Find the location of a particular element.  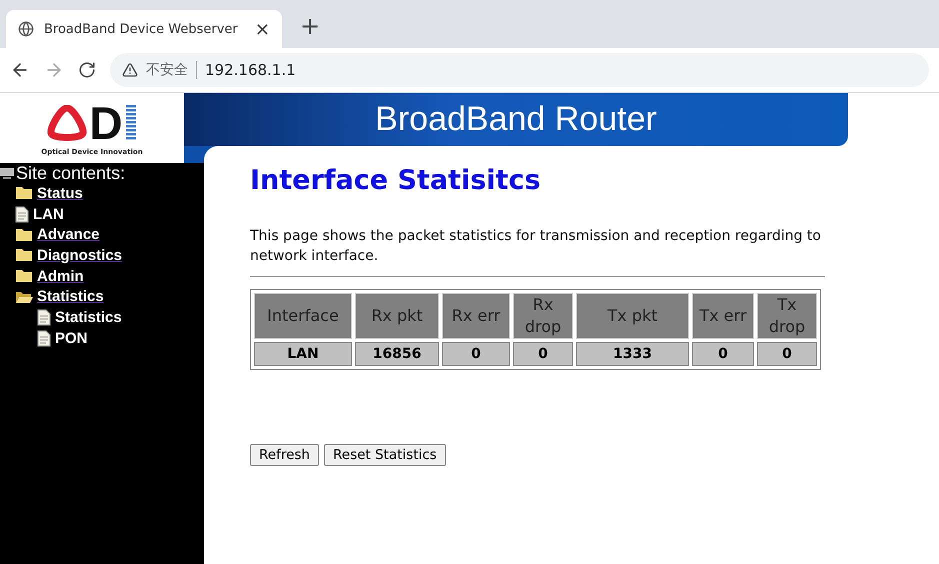

tab-title: BroadBand Device Webserver is located at coordinates (141, 29).